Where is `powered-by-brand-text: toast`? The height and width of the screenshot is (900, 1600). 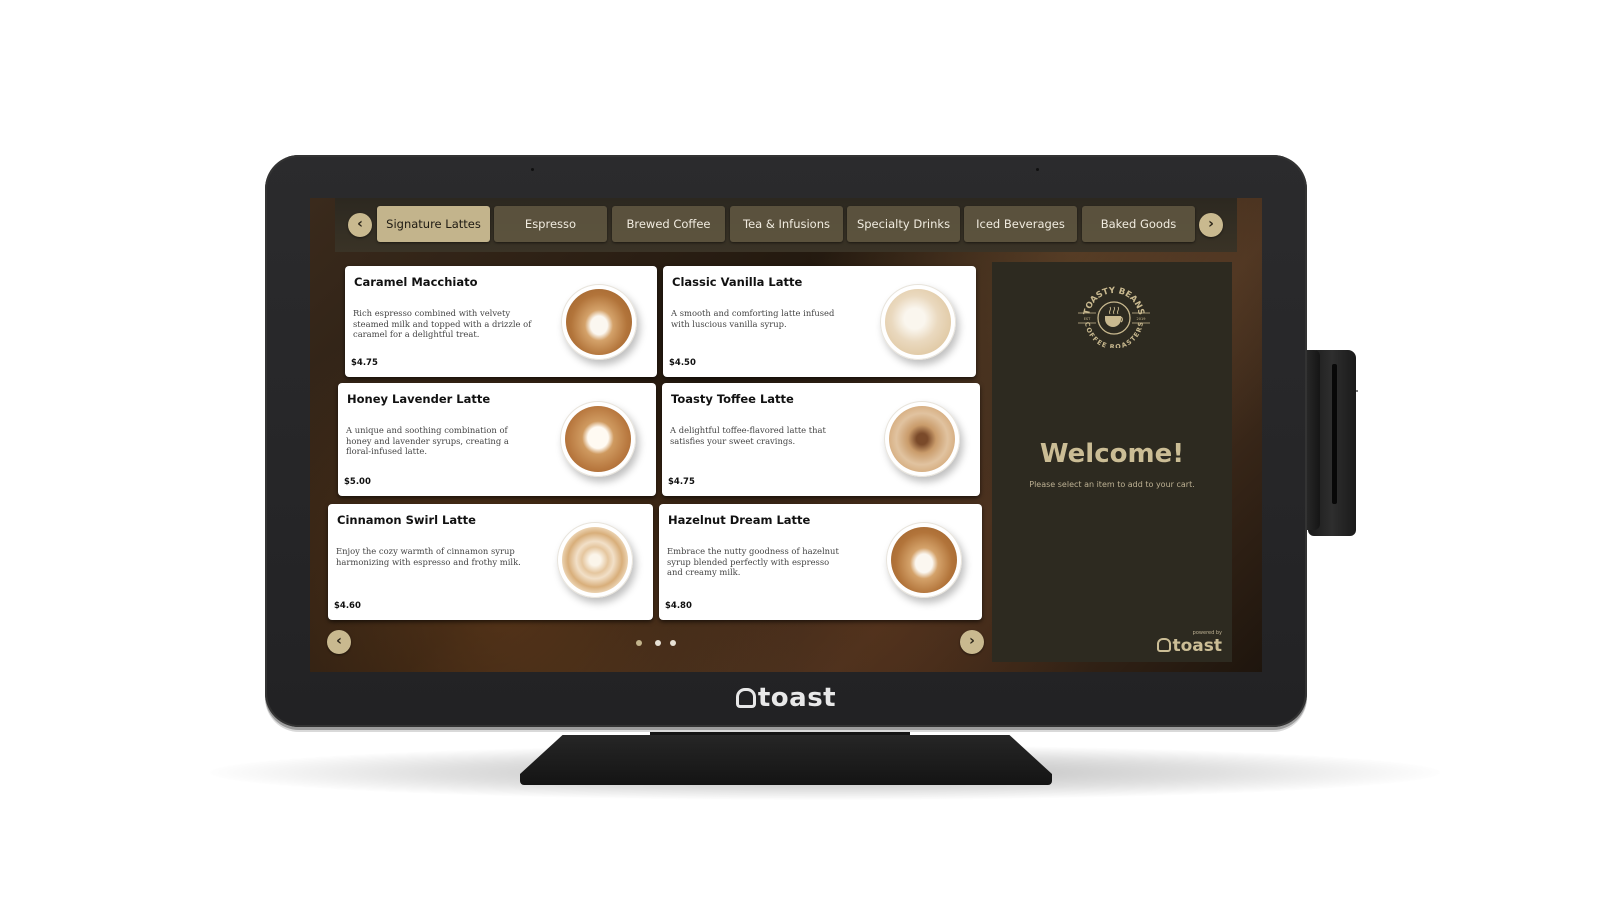 powered-by-brand-text: toast is located at coordinates (1197, 646).